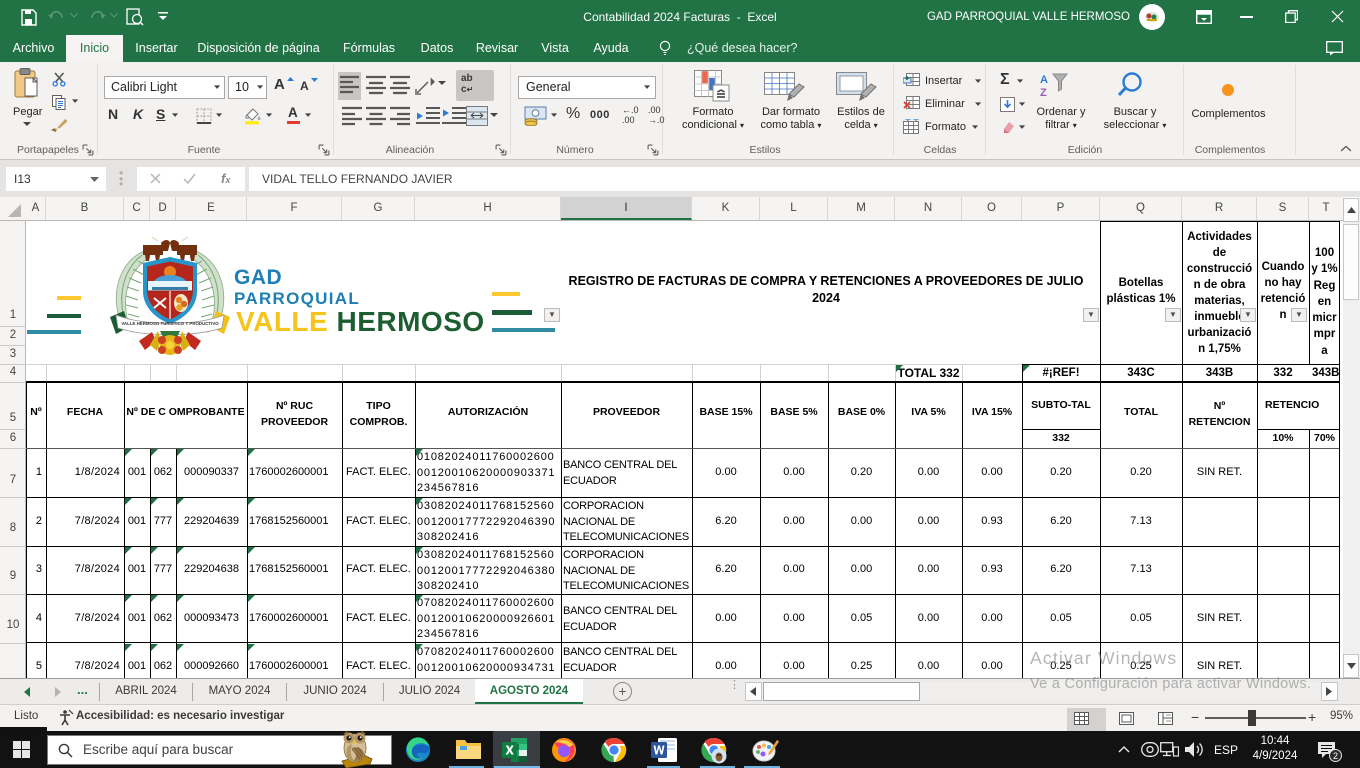 The width and height of the screenshot is (1360, 768). What do you see at coordinates (1044, 80) in the screenshot?
I see `svg-text: A` at bounding box center [1044, 80].